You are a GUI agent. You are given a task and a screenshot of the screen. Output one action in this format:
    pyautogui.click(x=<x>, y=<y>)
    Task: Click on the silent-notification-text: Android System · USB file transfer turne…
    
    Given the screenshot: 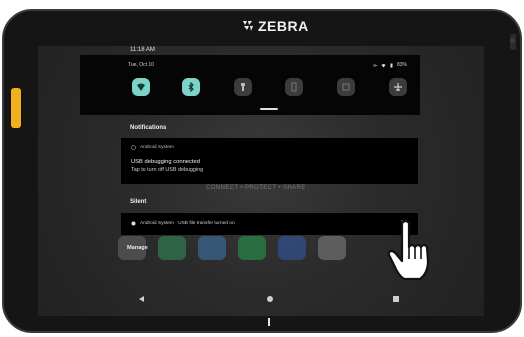 What is the action you would take?
    pyautogui.click(x=187, y=223)
    